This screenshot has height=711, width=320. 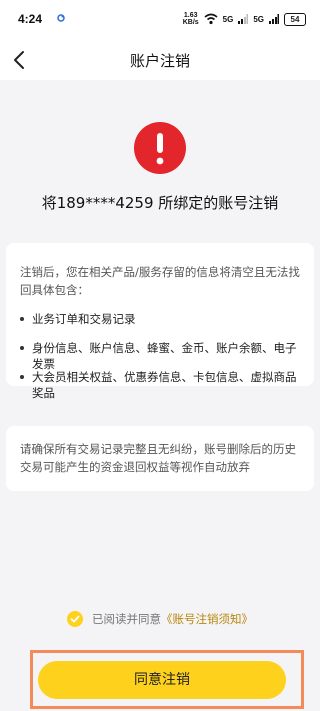 I want to click on signal-label-2: 5G, so click(x=258, y=19).